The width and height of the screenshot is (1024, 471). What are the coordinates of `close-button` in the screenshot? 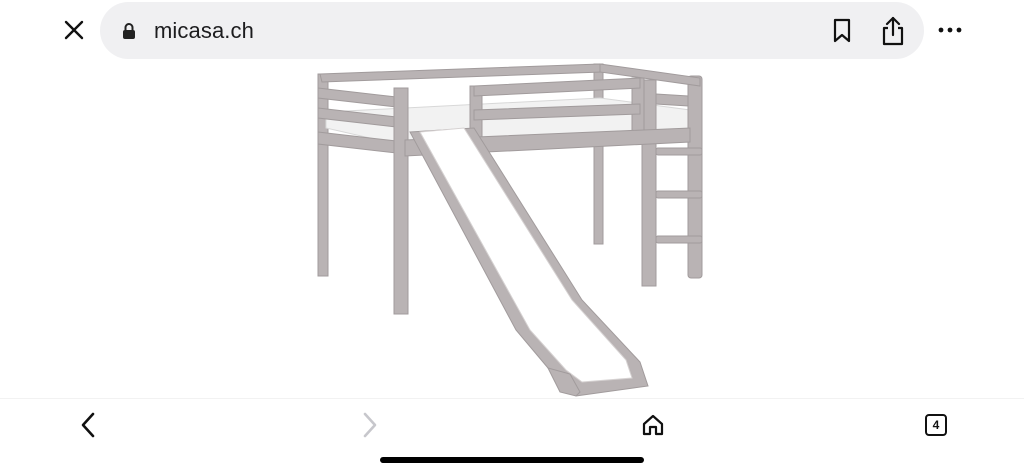 It's located at (74, 30).